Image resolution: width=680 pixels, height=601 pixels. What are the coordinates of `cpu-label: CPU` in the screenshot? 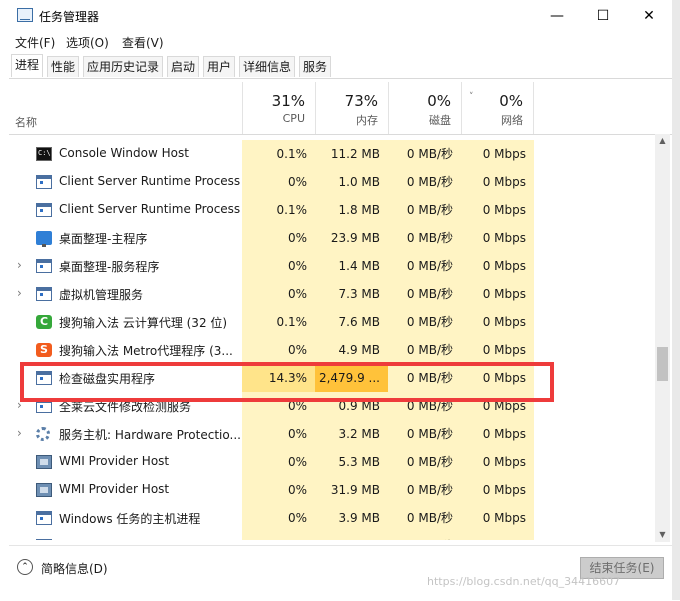 It's located at (293, 118).